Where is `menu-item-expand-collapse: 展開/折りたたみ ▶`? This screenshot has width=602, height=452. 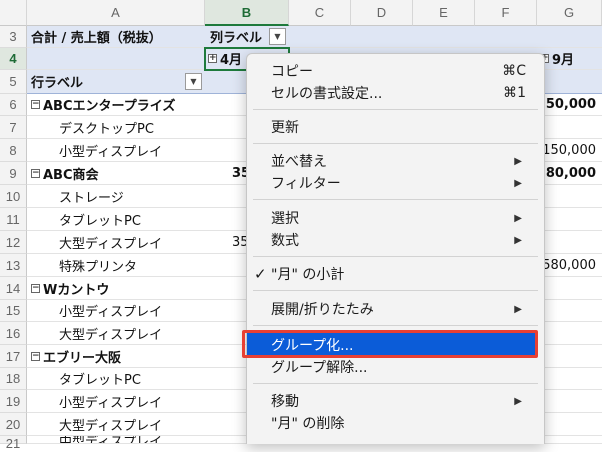
menu-item-expand-collapse: 展開/折りたたみ ▶ is located at coordinates (395, 309).